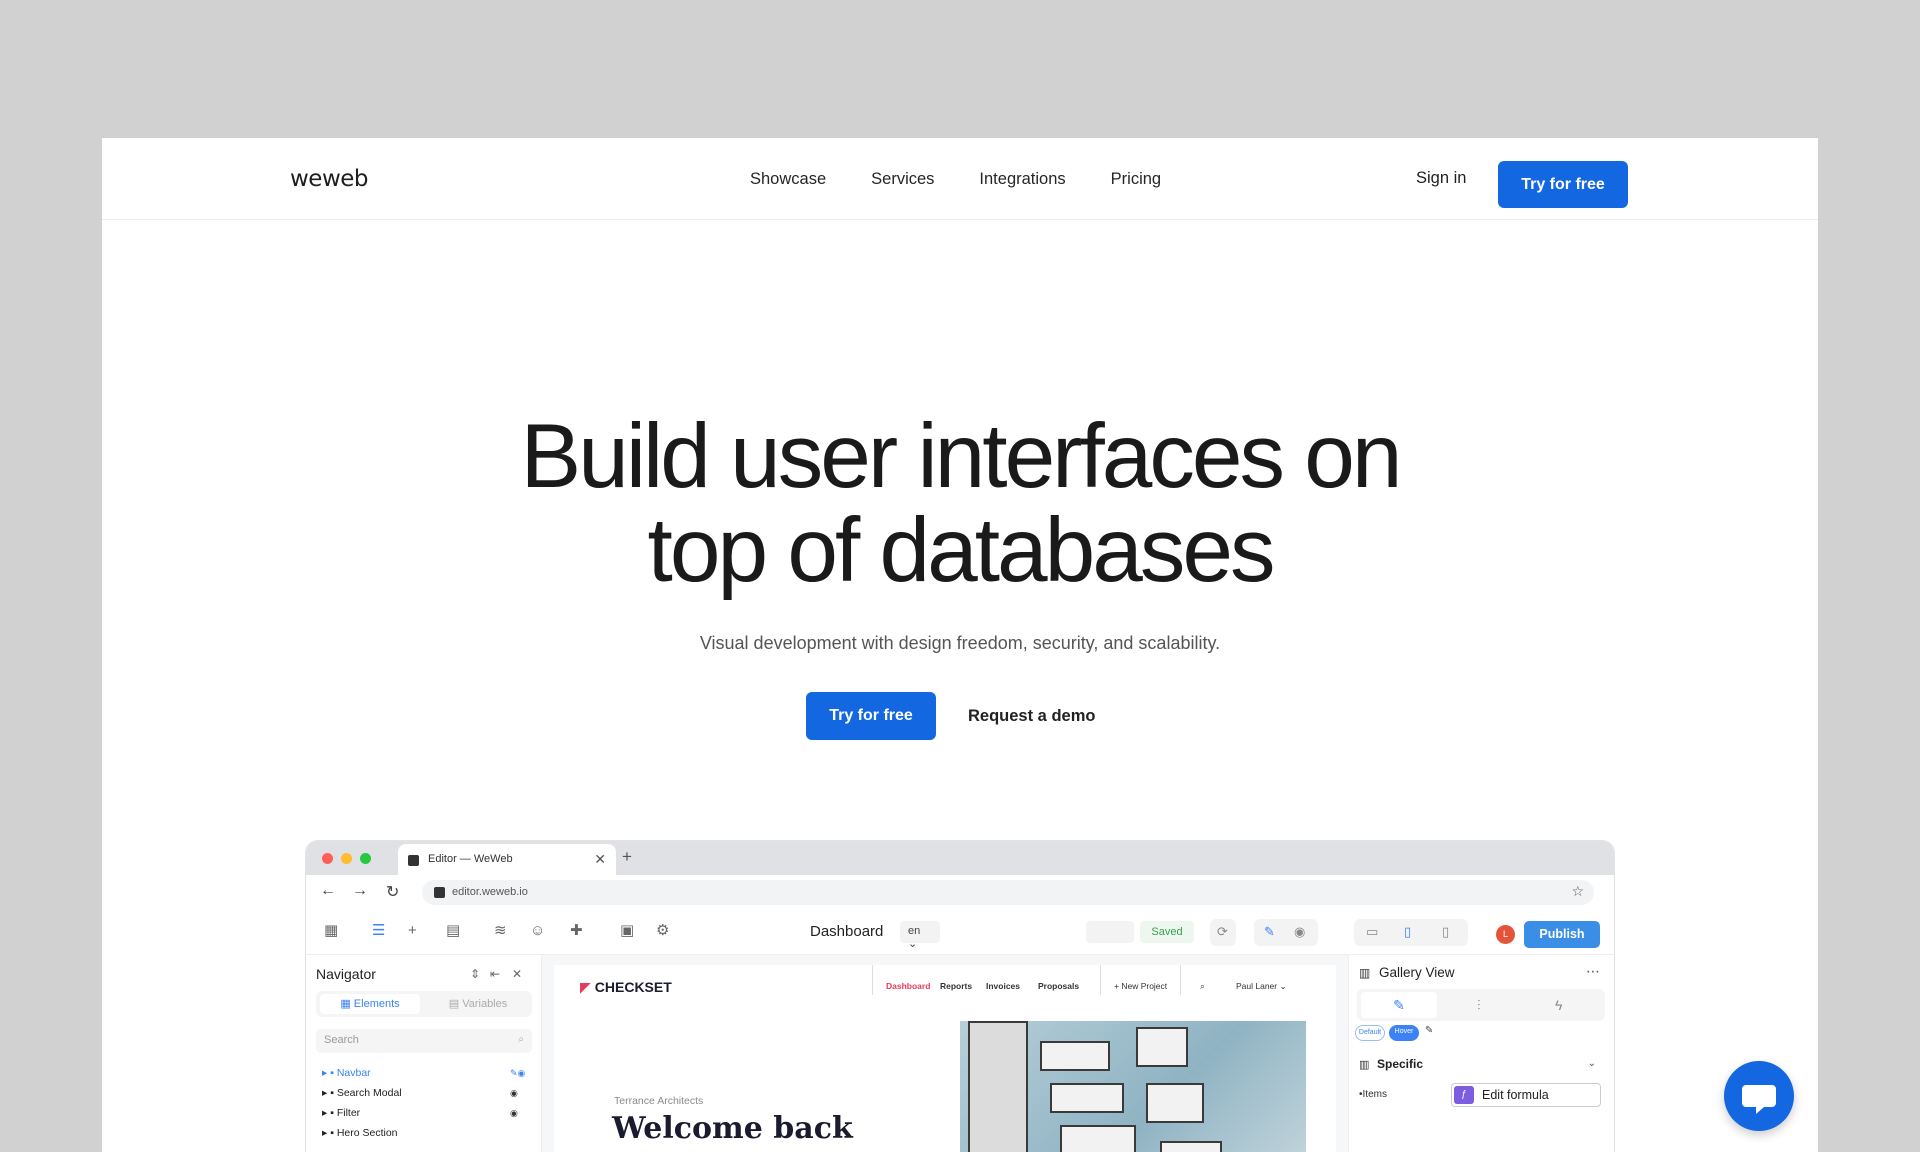 The height and width of the screenshot is (1152, 1920). I want to click on style-tab-pencil-icon: ✎, so click(1399, 1005).